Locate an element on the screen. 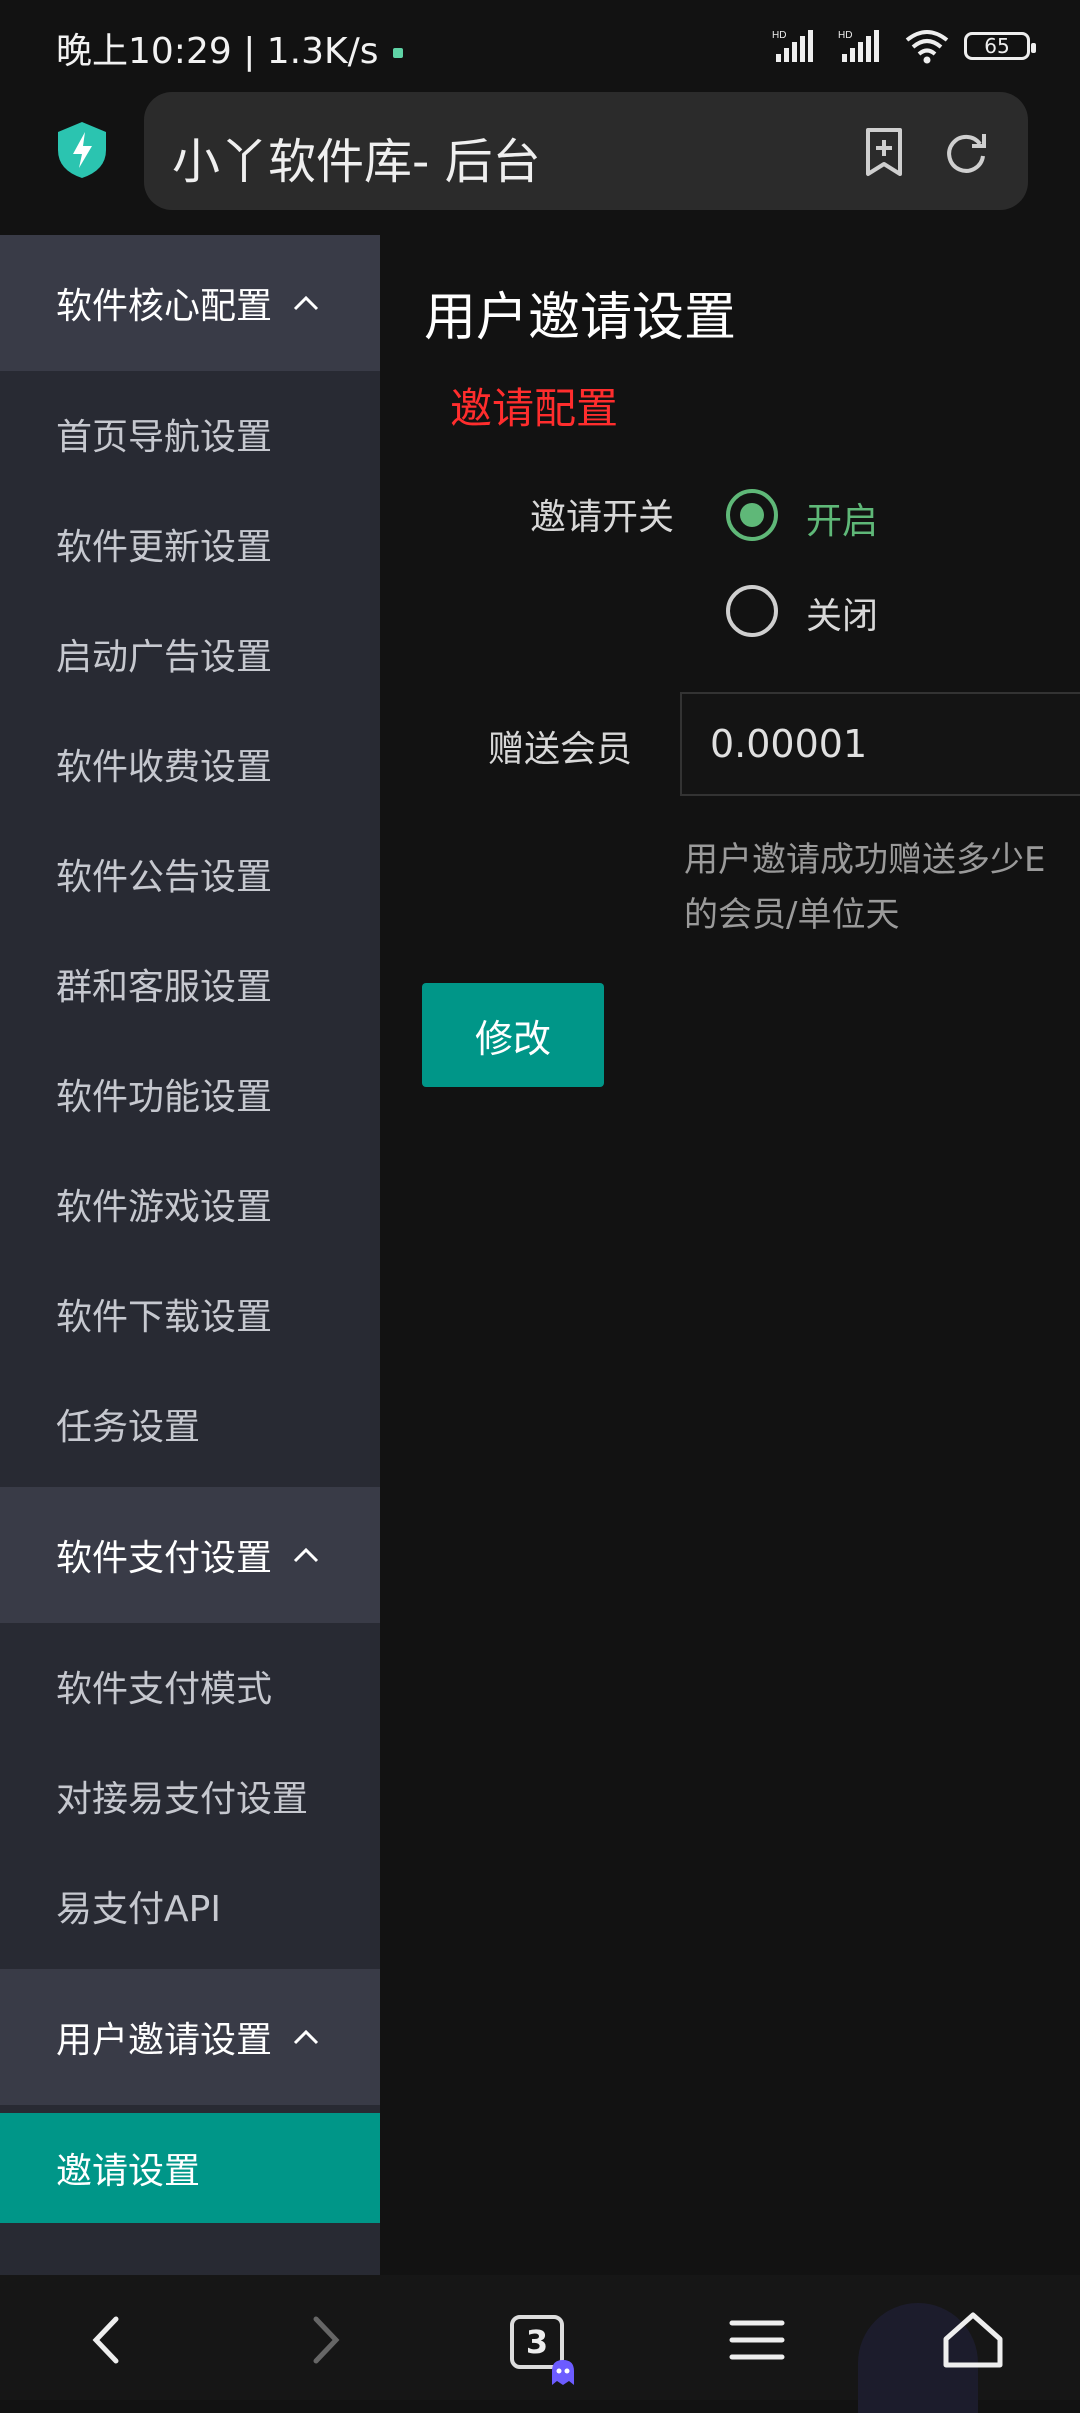  address-bar-title: 小丫软件库- 后台 is located at coordinates (356, 157).